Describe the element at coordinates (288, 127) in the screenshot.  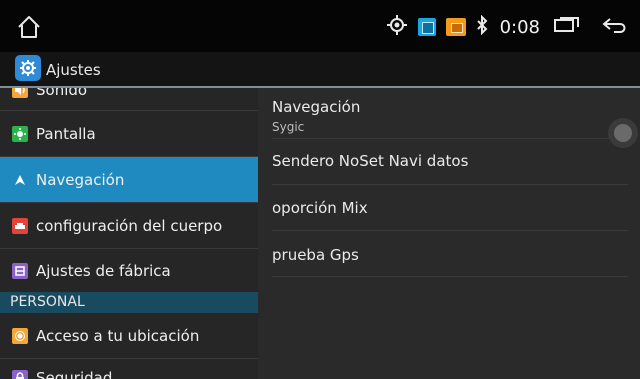
I see `setting-subtitle: Sygic` at that location.